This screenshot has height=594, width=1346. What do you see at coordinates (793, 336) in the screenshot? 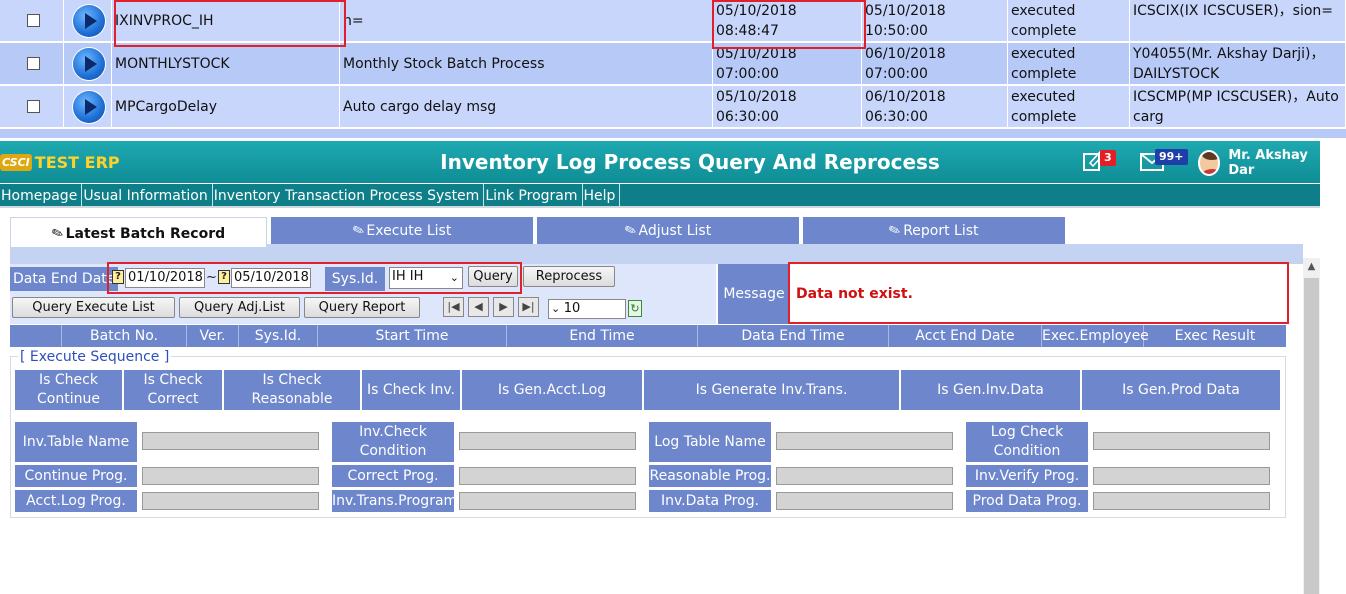
I see `col-data-end-time: Data End Time` at bounding box center [793, 336].